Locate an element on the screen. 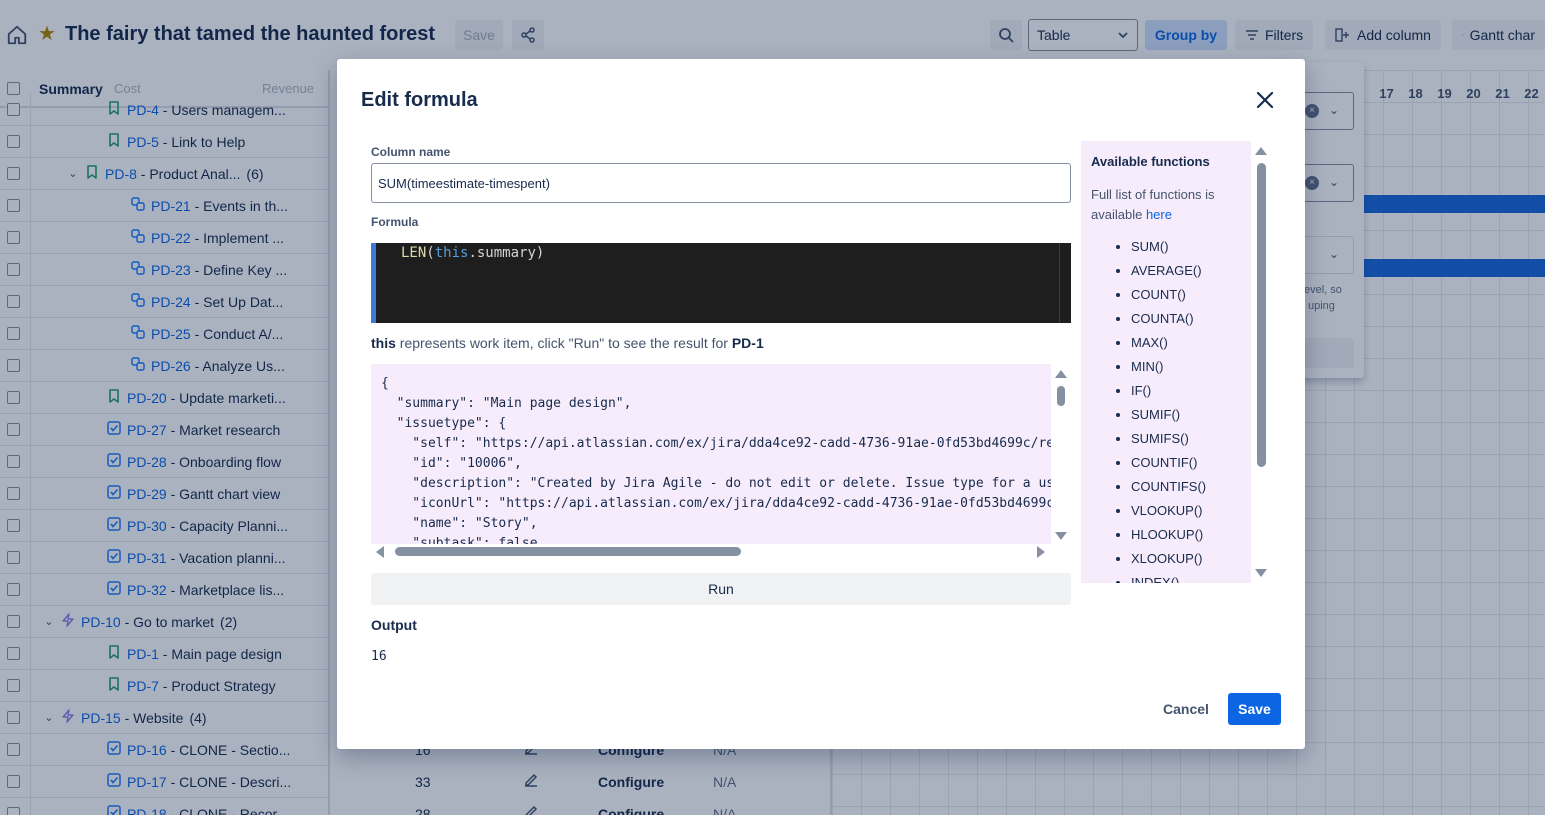 This screenshot has width=1545, height=815. function-item: XLOOKUP() is located at coordinates (1168, 559).